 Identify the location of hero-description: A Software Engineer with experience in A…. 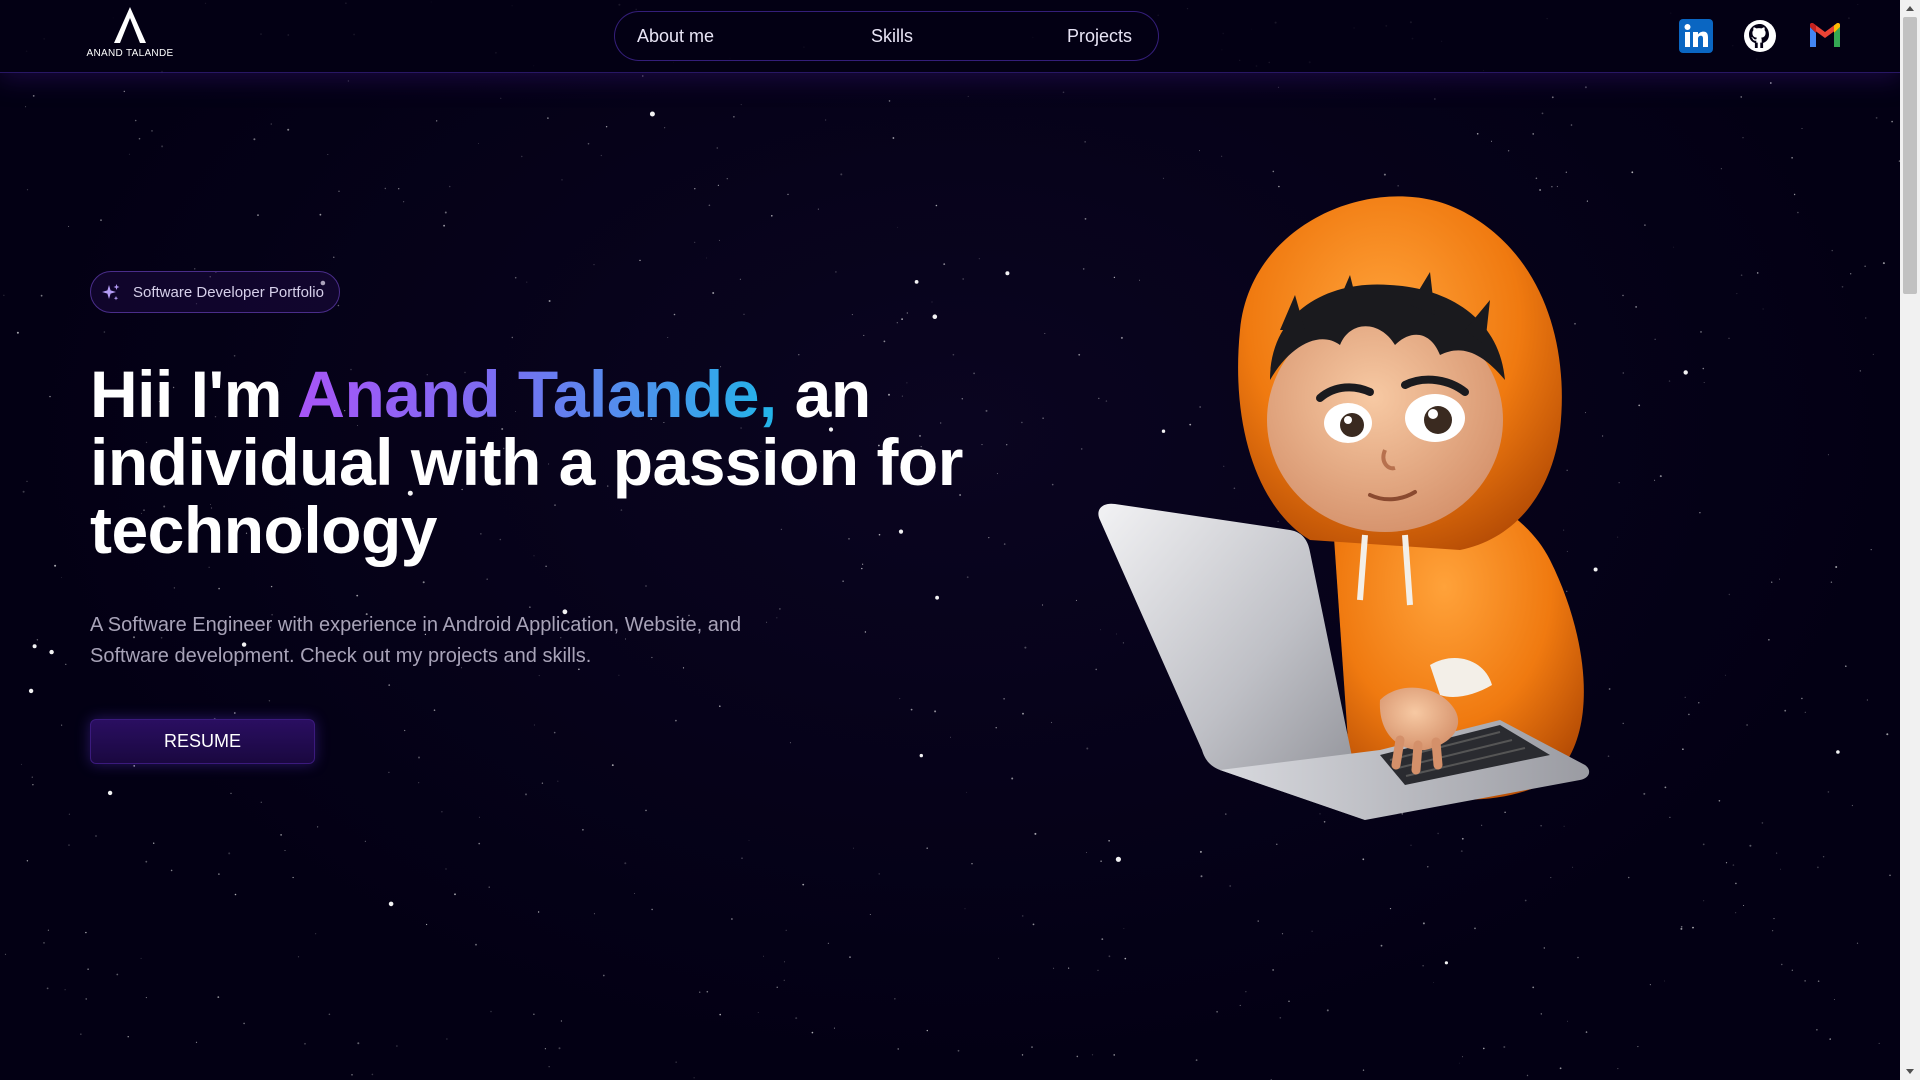
(416, 640).